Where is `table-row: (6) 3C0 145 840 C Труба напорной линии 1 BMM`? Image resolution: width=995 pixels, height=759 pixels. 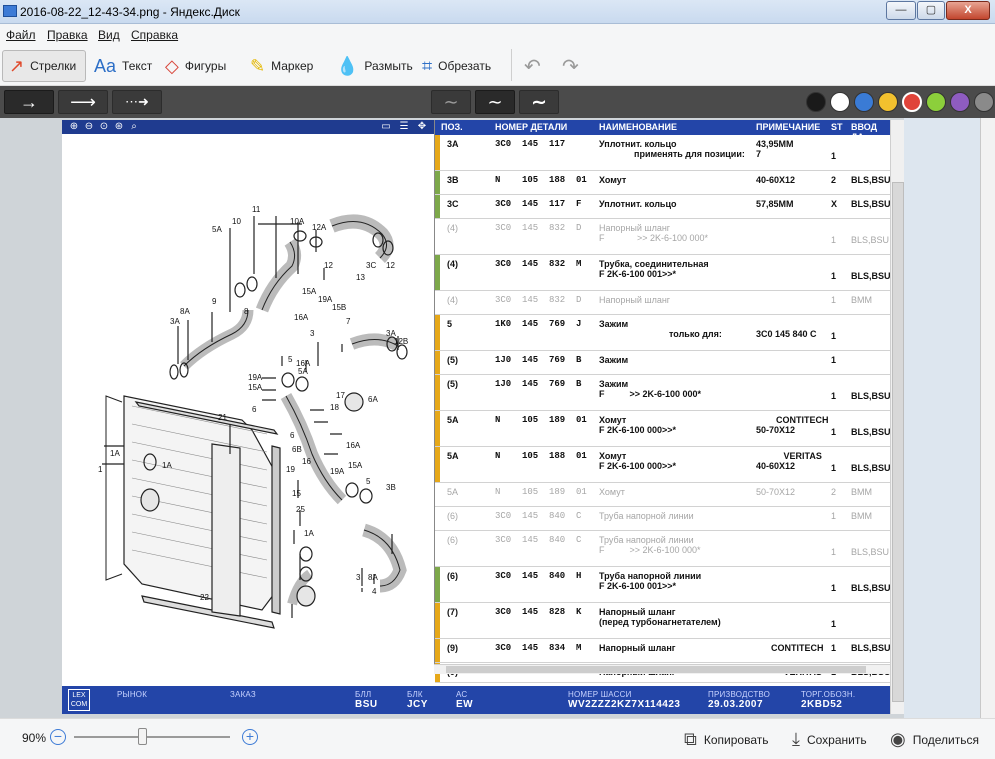
table-row: (6) 3C0 145 840 C Труба напорной линии 1 BMM is located at coordinates (662, 519).